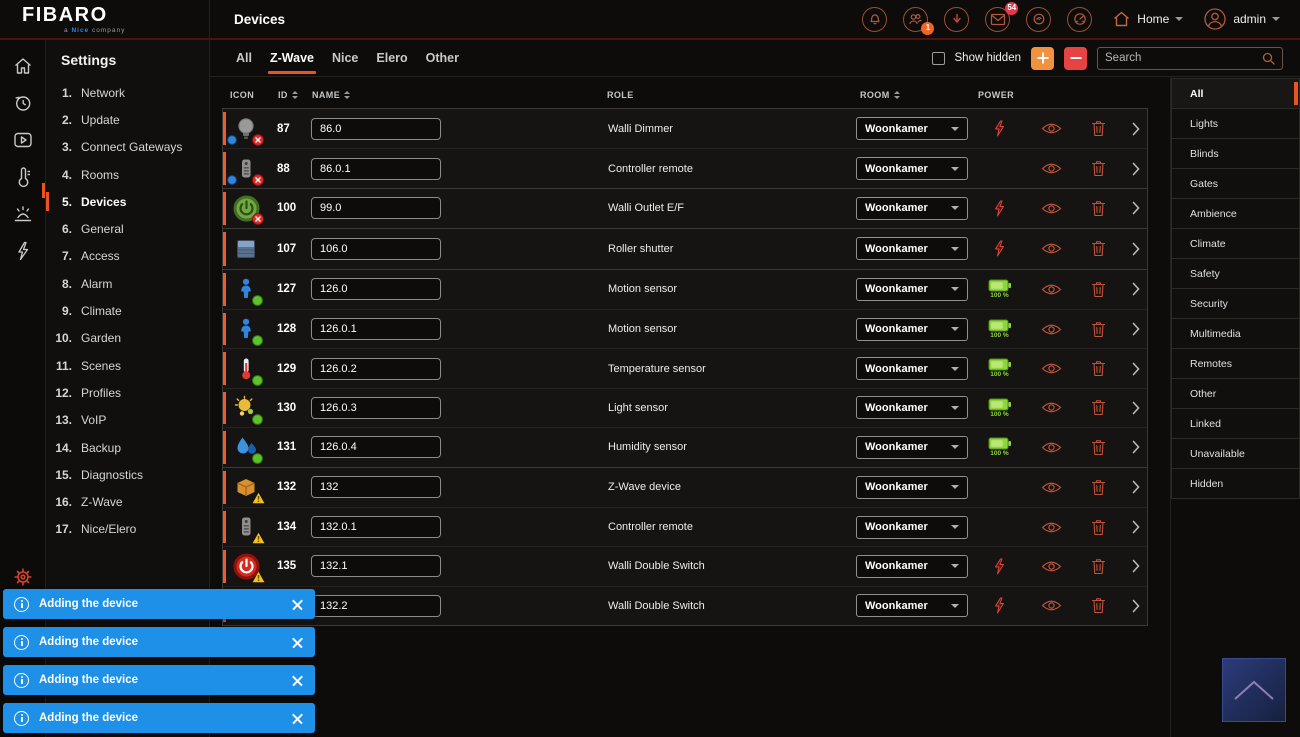 This screenshot has width=1300, height=737. Describe the element at coordinates (1042, 58) in the screenshot. I see `add-device-button` at that location.